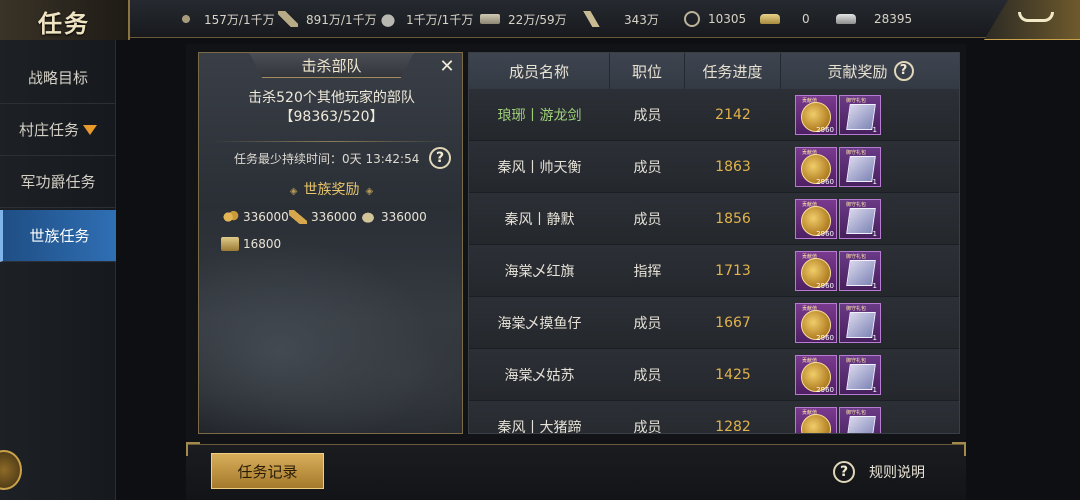 The image size is (1080, 500). Describe the element at coordinates (733, 375) in the screenshot. I see `member-progress: 1425` at that location.